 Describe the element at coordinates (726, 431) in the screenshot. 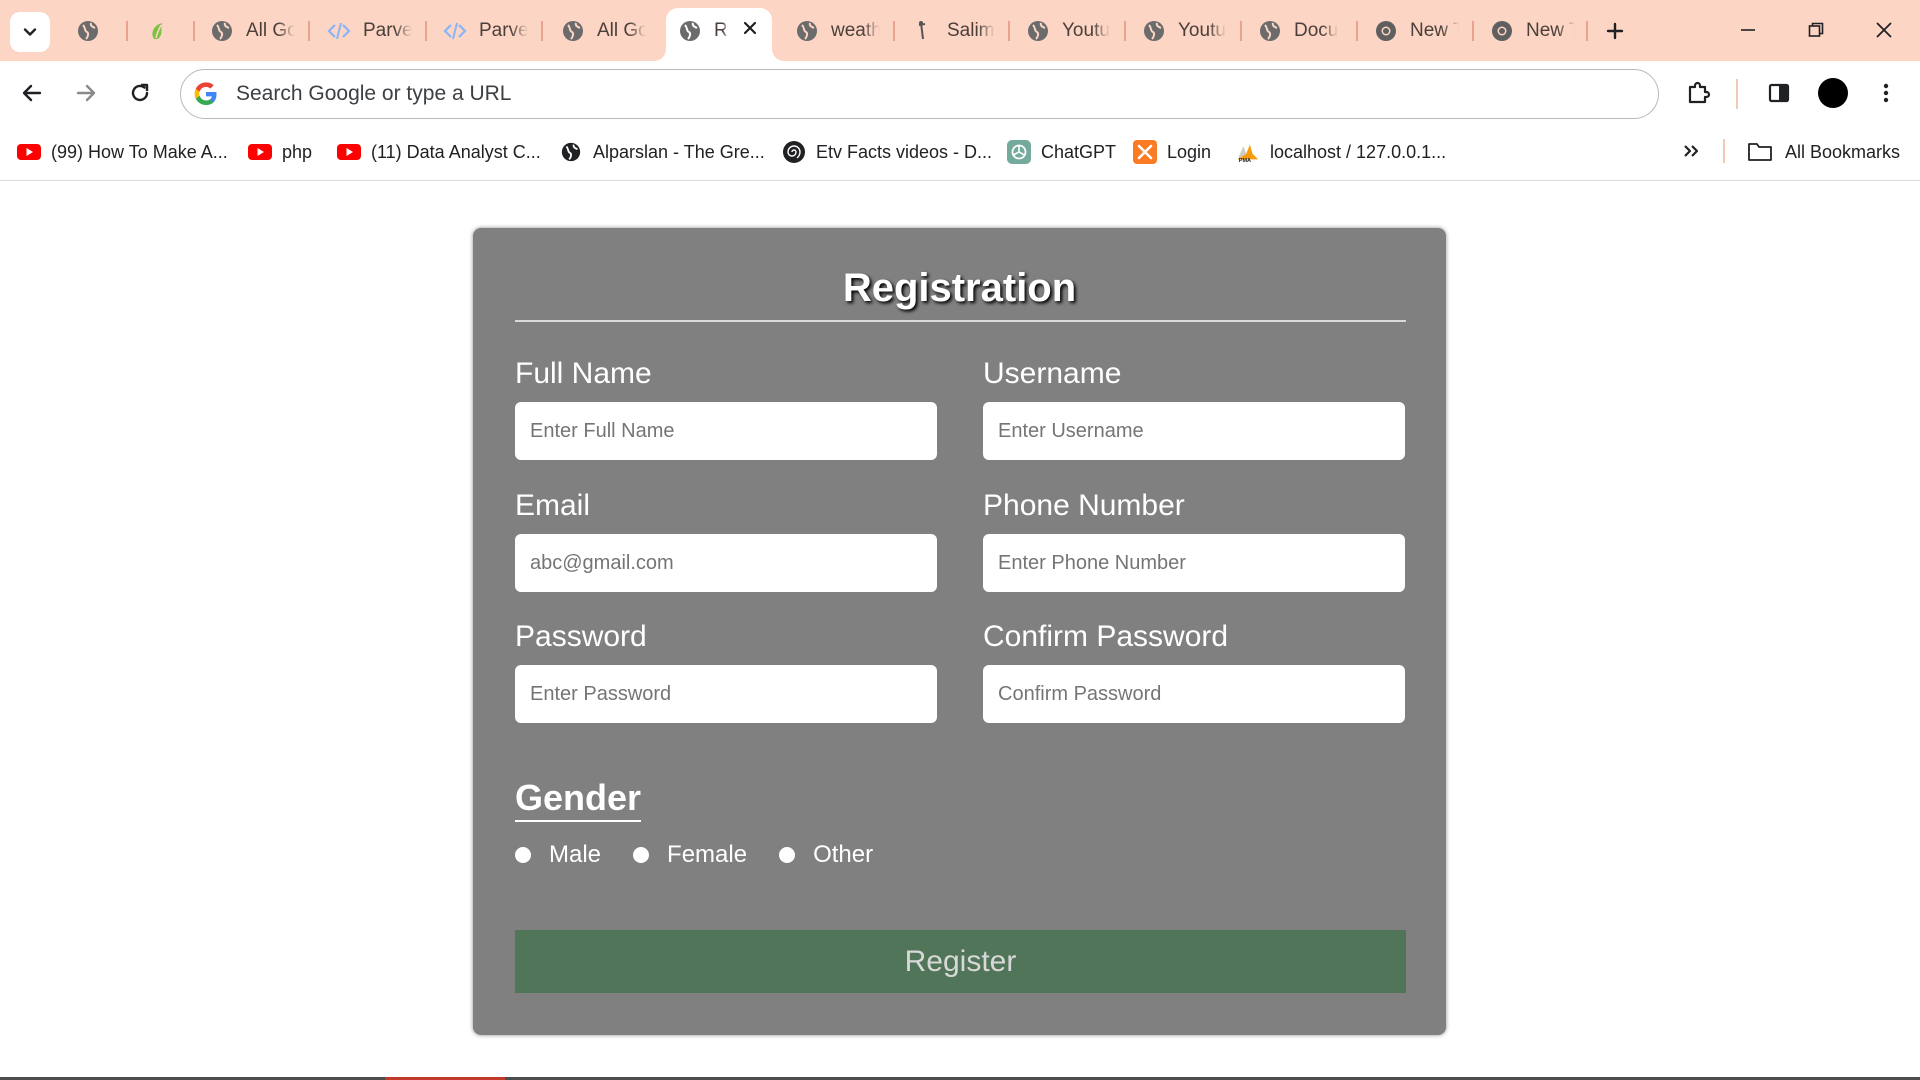

I see `full-name-input` at that location.